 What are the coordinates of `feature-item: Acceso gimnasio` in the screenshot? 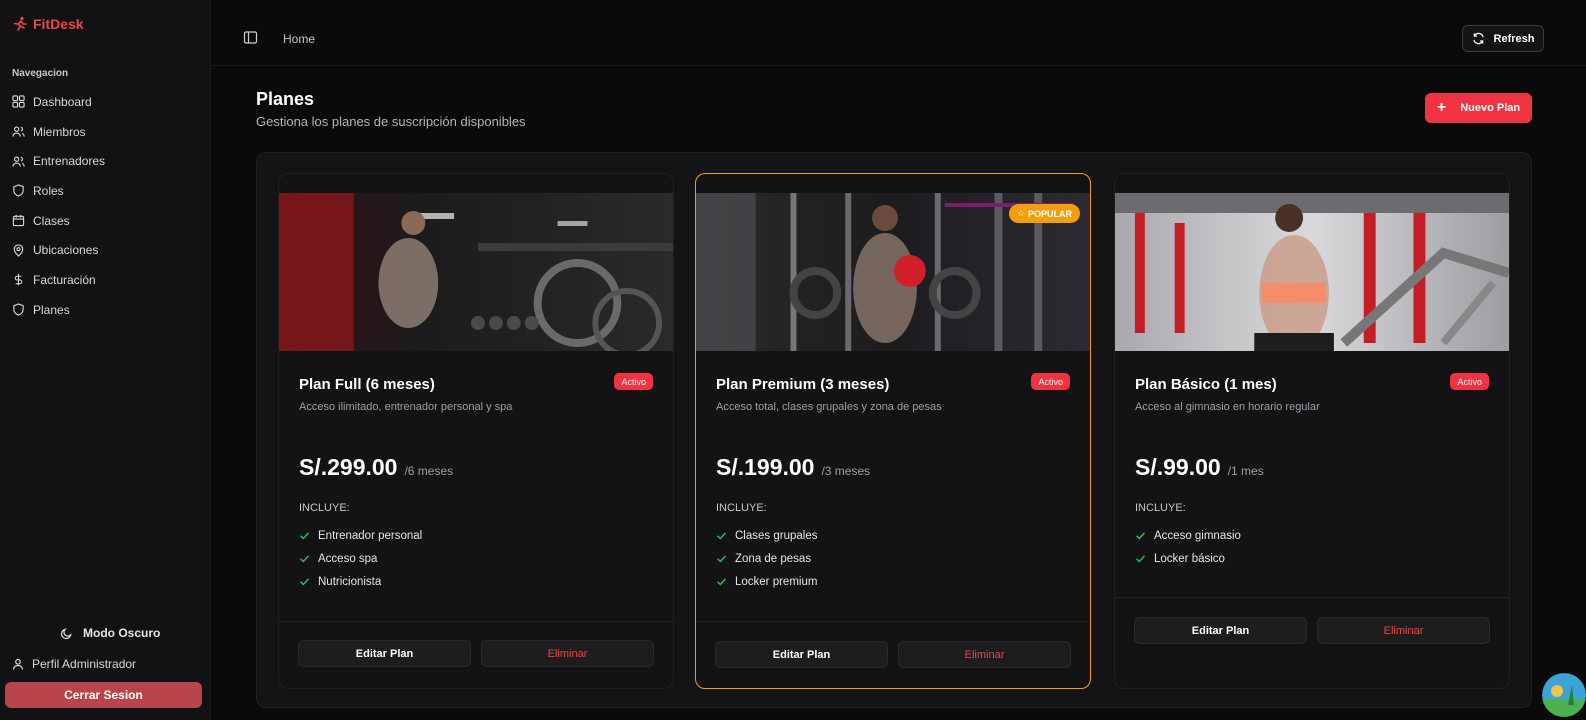 It's located at (1188, 535).